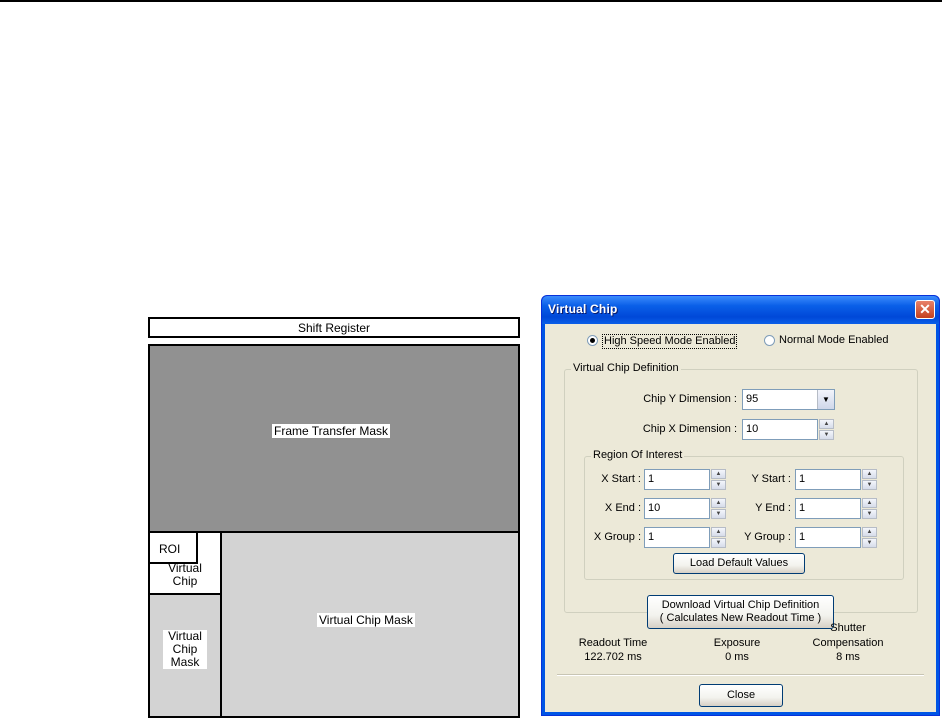 The image size is (942, 718). Describe the element at coordinates (185, 649) in the screenshot. I see `virtual-chip-mask-small-label: Virtual Chip Mask` at that location.